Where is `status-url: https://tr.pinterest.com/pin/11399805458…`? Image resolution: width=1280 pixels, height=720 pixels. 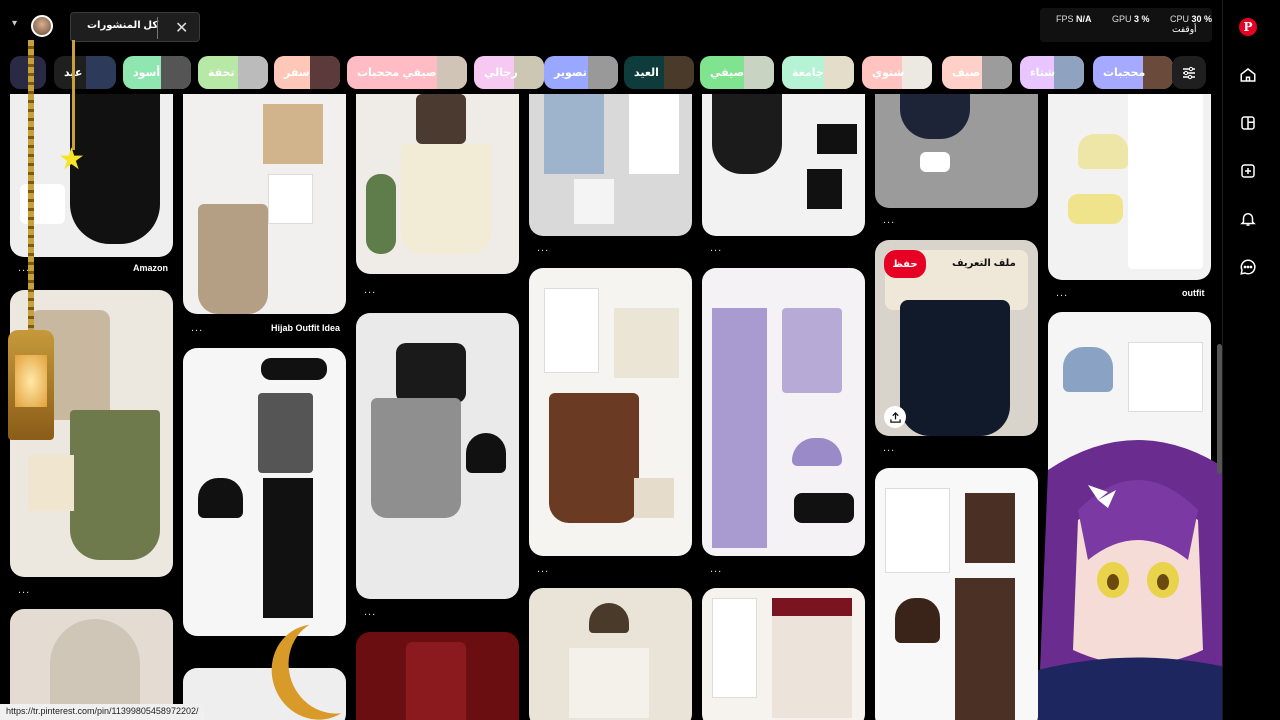 status-url: https://tr.pinterest.com/pin/11399805458… is located at coordinates (102, 712).